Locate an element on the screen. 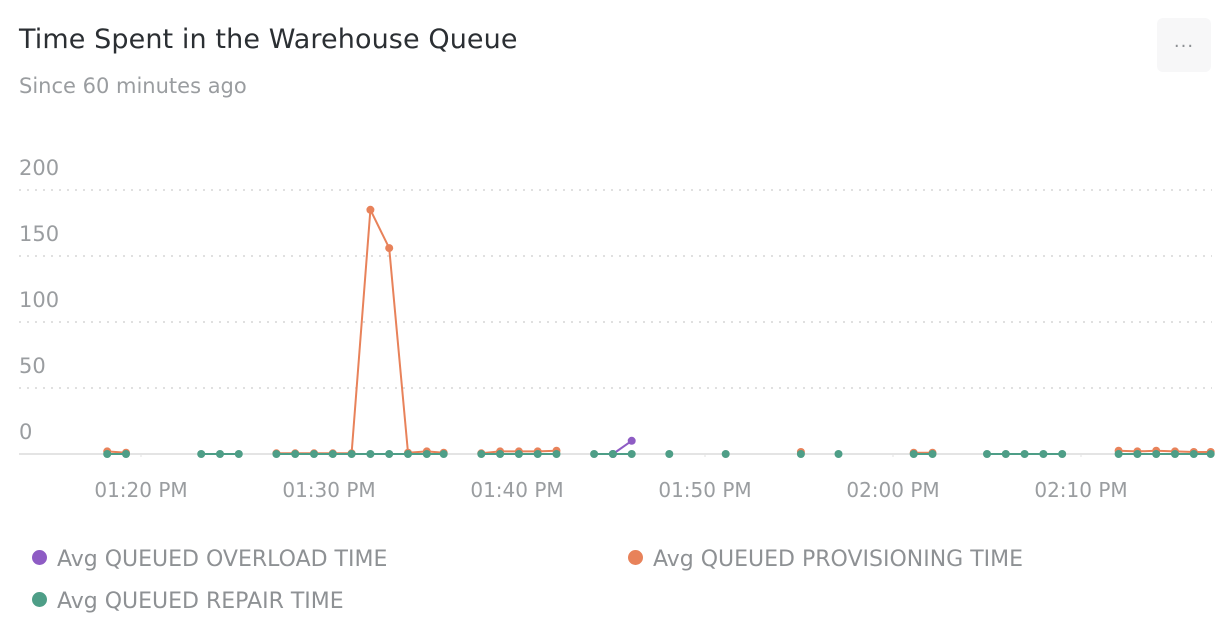 This screenshot has width=1232, height=634. legend-swatch-overload is located at coordinates (39, 557).